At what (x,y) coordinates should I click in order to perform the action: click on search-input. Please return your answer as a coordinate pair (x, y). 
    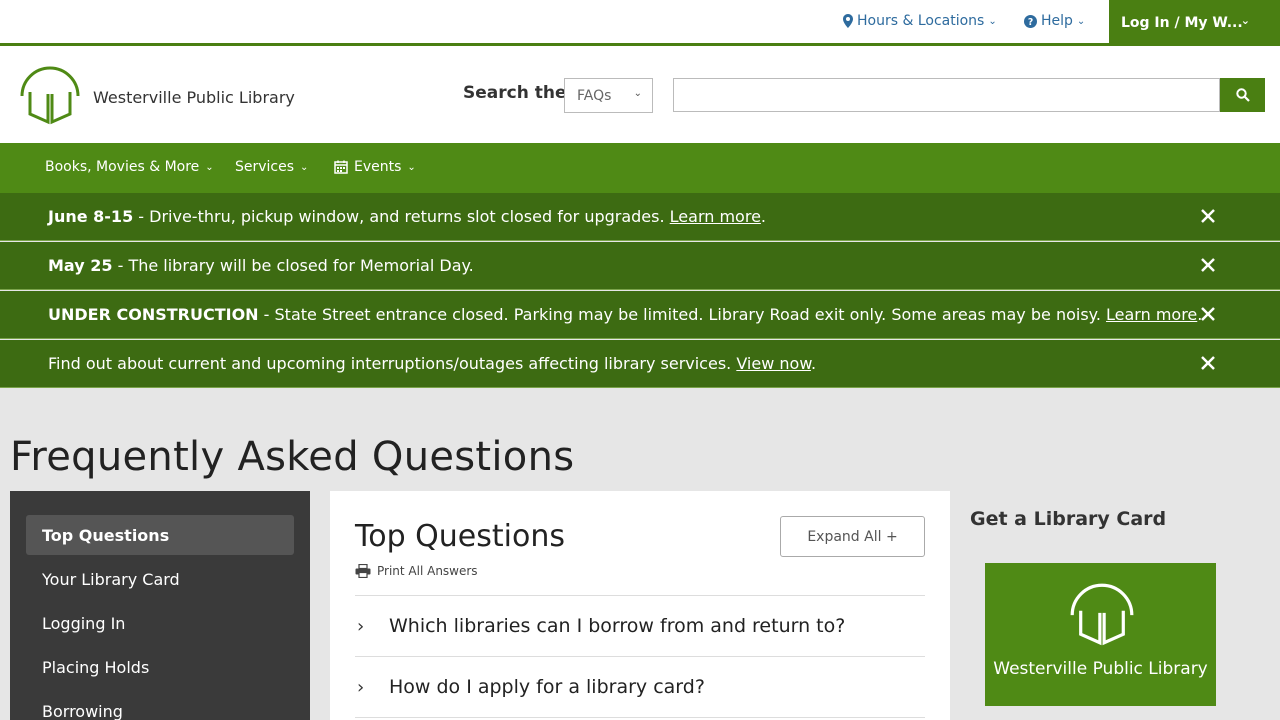
    Looking at the image, I should click on (946, 95).